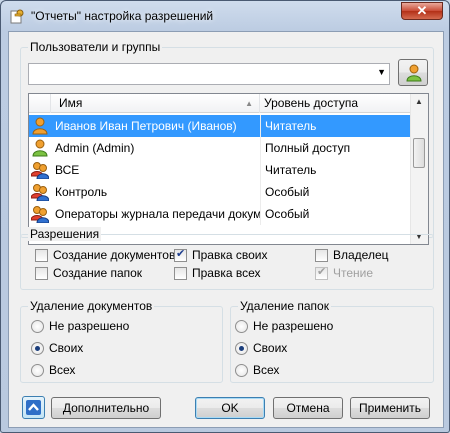  Describe the element at coordinates (209, 74) in the screenshot. I see `user-combo: ▼` at that location.